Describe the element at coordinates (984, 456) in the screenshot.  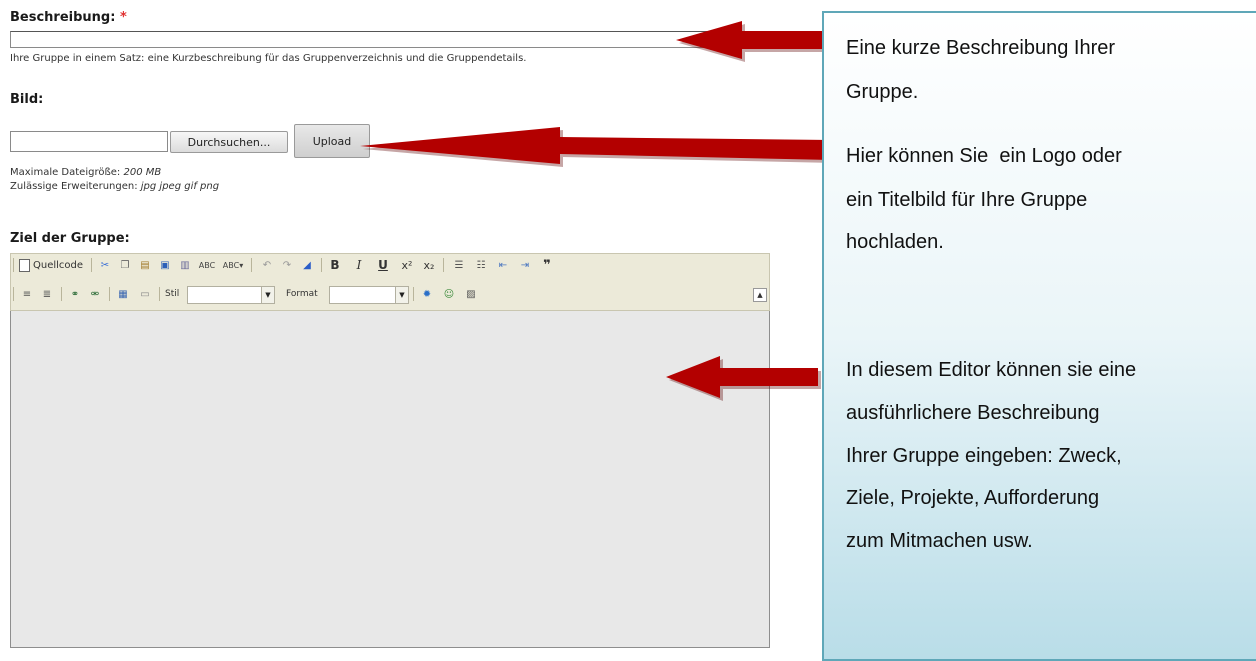
I see `callout-3-line-3: Ihrer Gruppe eingeben: Zweck,` at that location.